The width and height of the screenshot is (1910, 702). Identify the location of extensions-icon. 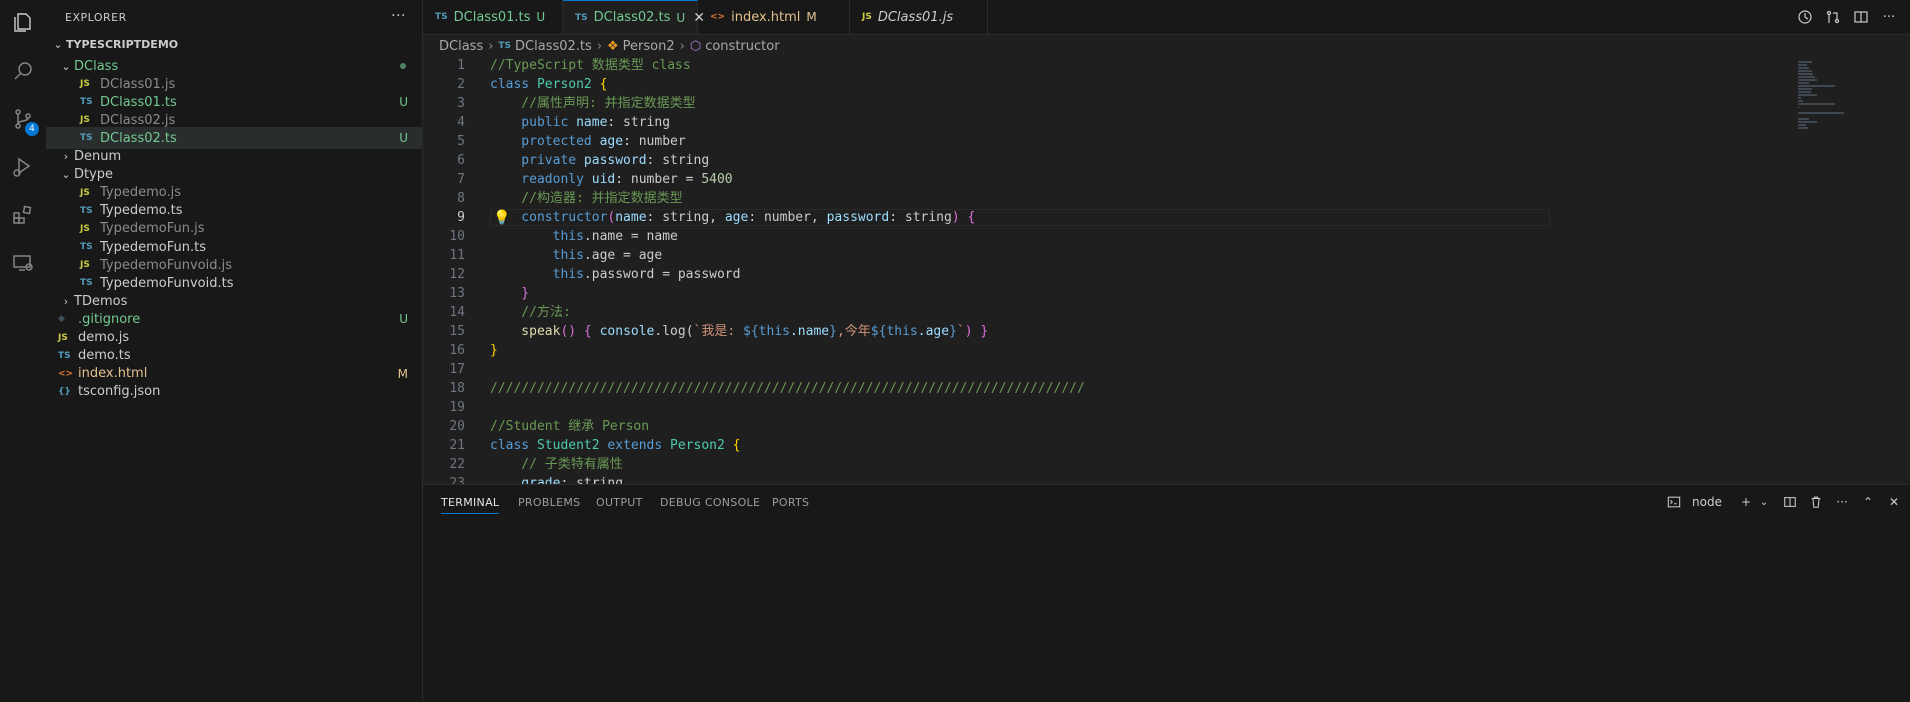
(23, 215).